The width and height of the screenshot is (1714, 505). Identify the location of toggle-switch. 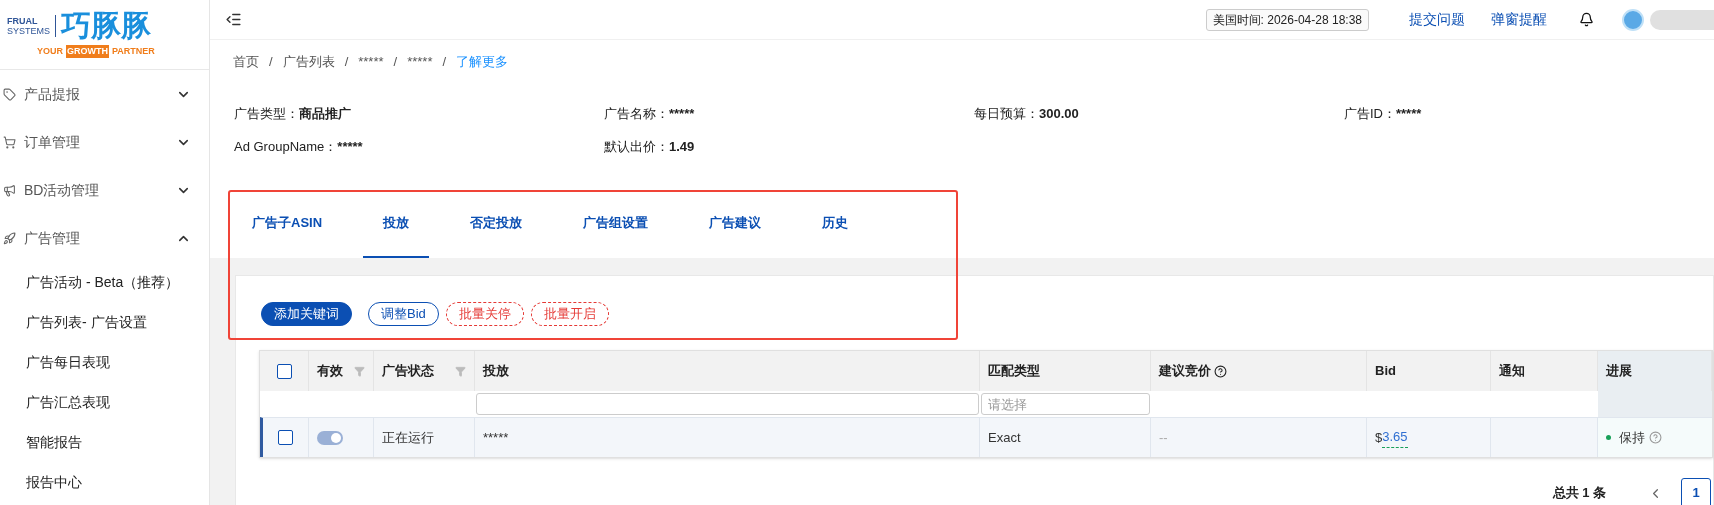
(330, 437).